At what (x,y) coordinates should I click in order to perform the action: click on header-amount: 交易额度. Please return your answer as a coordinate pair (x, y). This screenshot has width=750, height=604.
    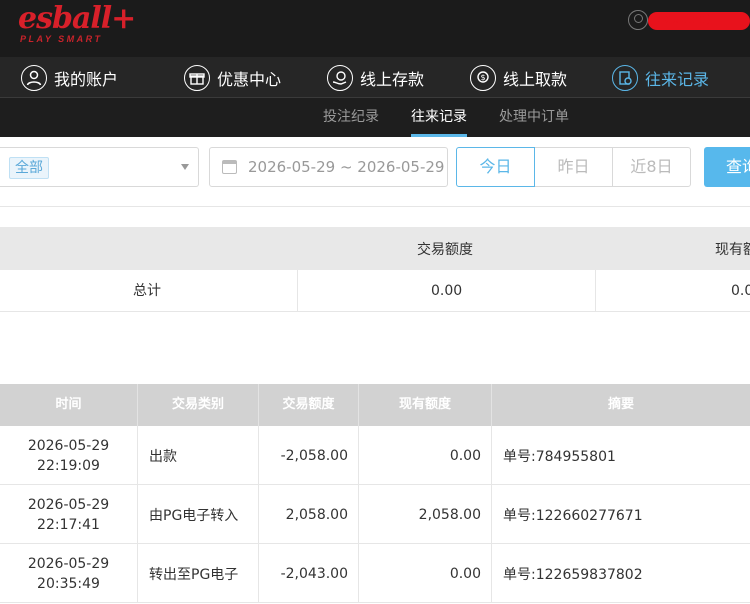
    Looking at the image, I should click on (309, 405).